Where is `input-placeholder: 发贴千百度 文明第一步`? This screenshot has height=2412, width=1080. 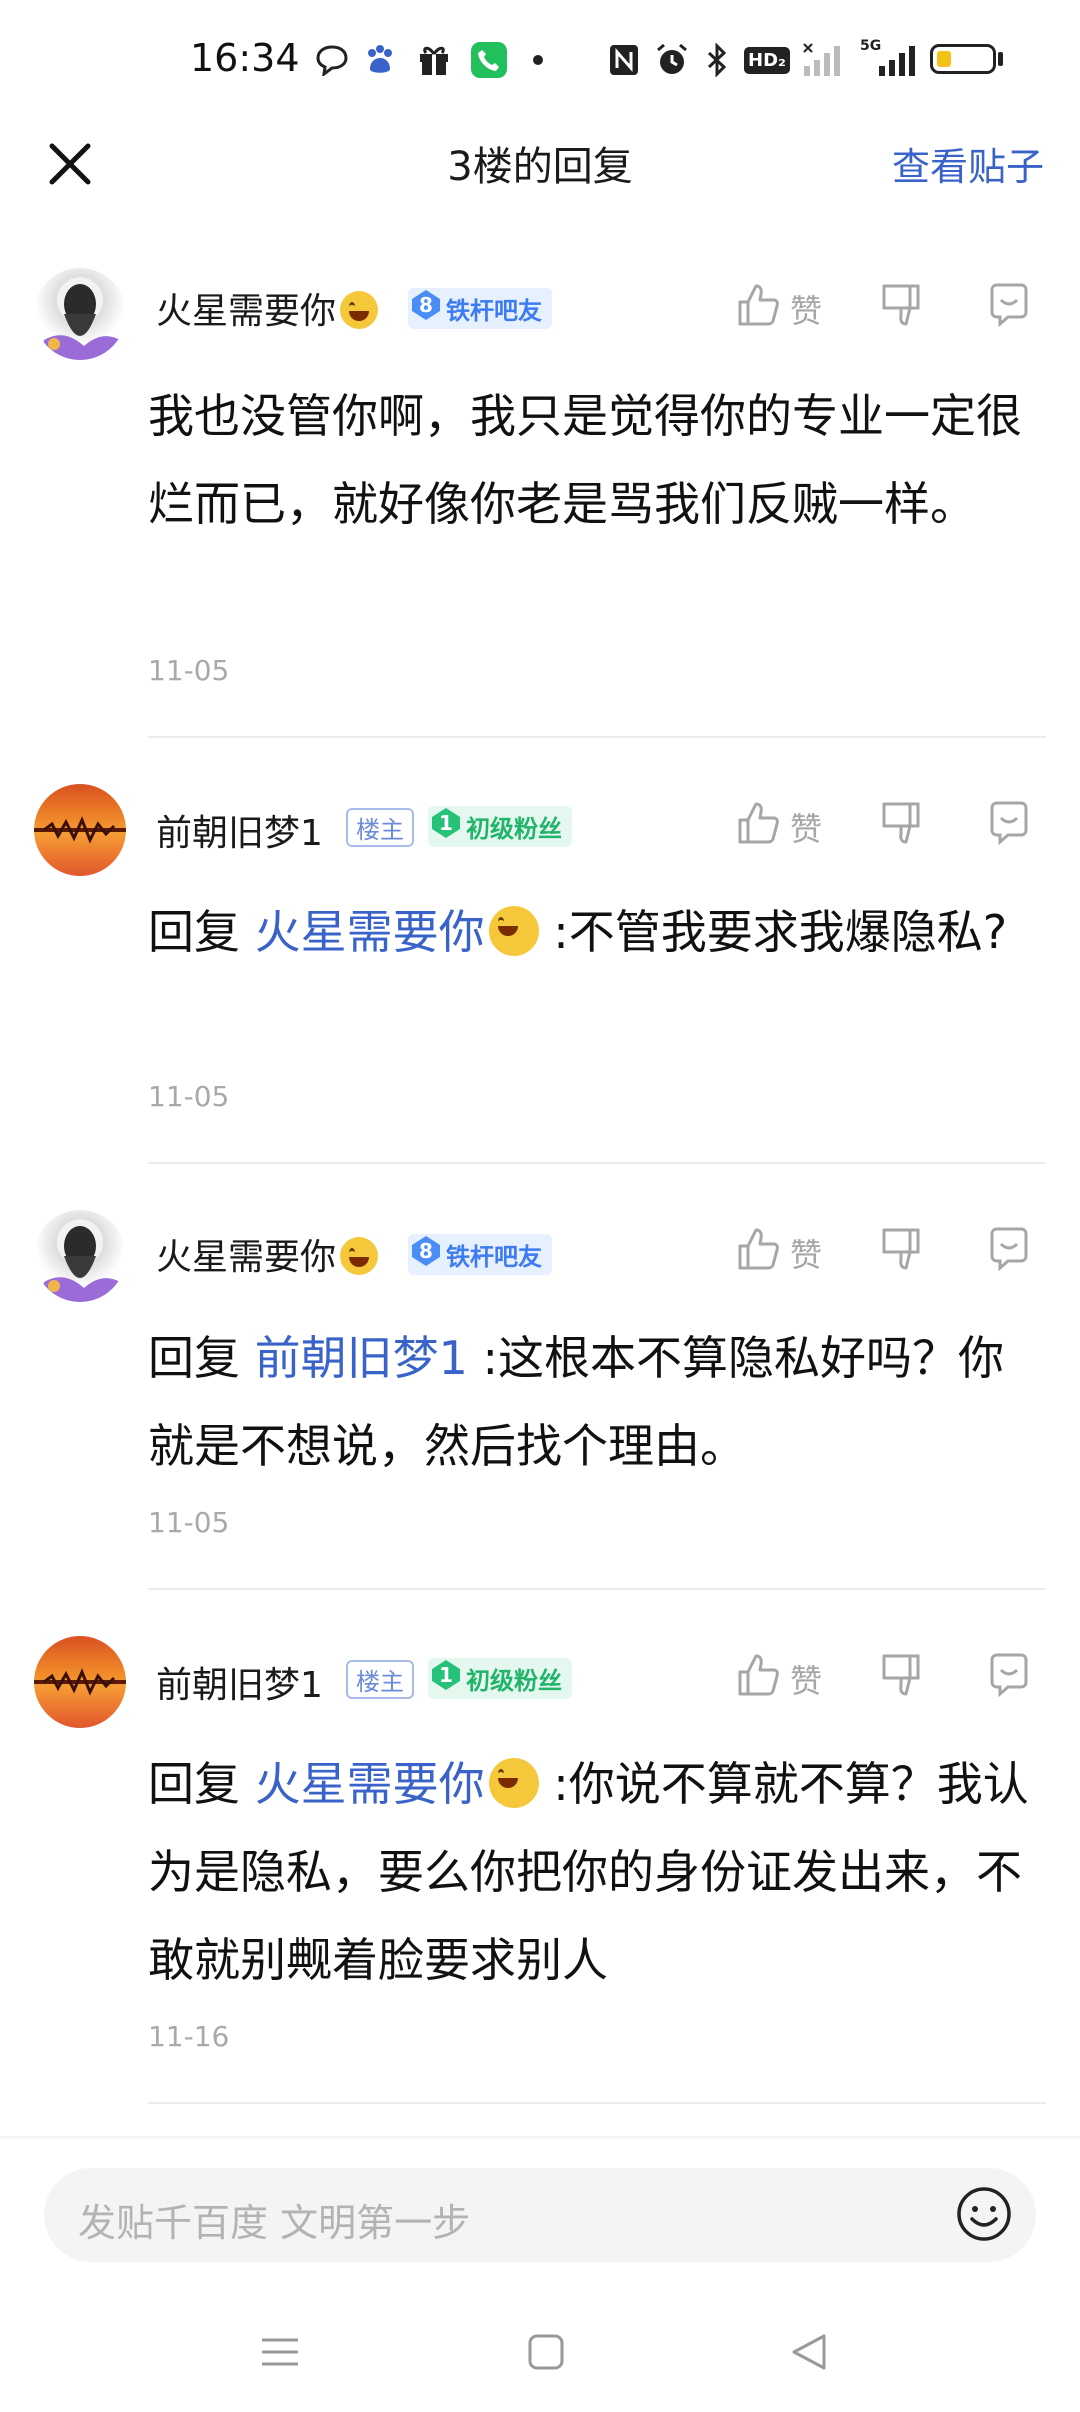 input-placeholder: 发贴千百度 文明第一步 is located at coordinates (274, 2223).